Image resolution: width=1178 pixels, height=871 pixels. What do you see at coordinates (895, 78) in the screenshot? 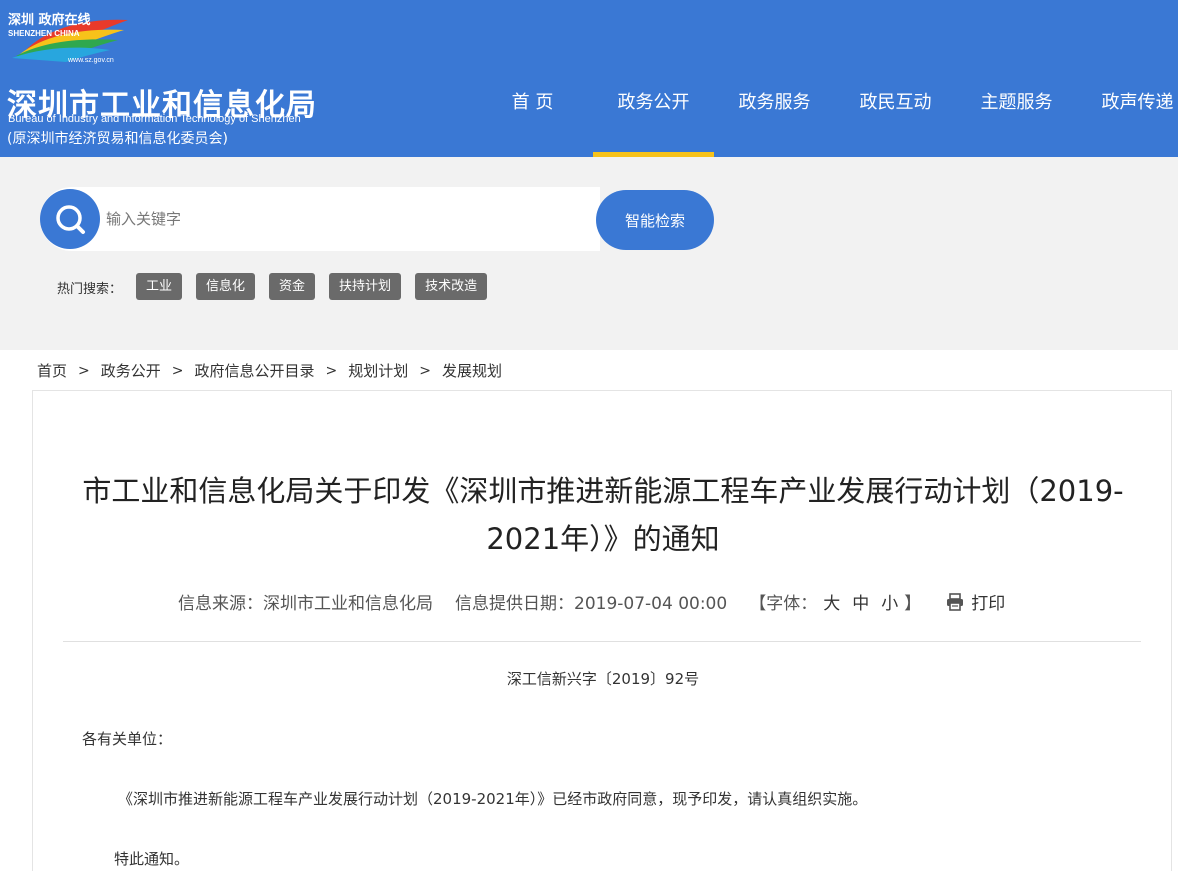
I see `nav-item-public-interaction: 政民互动` at bounding box center [895, 78].